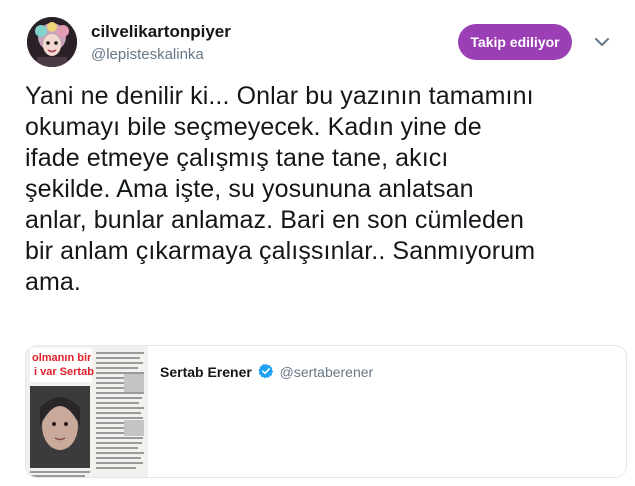  Describe the element at coordinates (253, 127) in the screenshot. I see `tweet-text-line: okumayı bile seçmeyecek. Kadın yine de` at that location.